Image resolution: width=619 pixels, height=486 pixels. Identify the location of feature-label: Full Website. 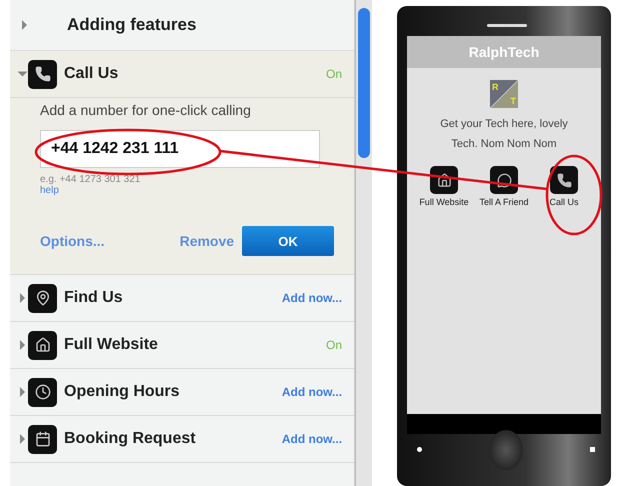
(194, 345).